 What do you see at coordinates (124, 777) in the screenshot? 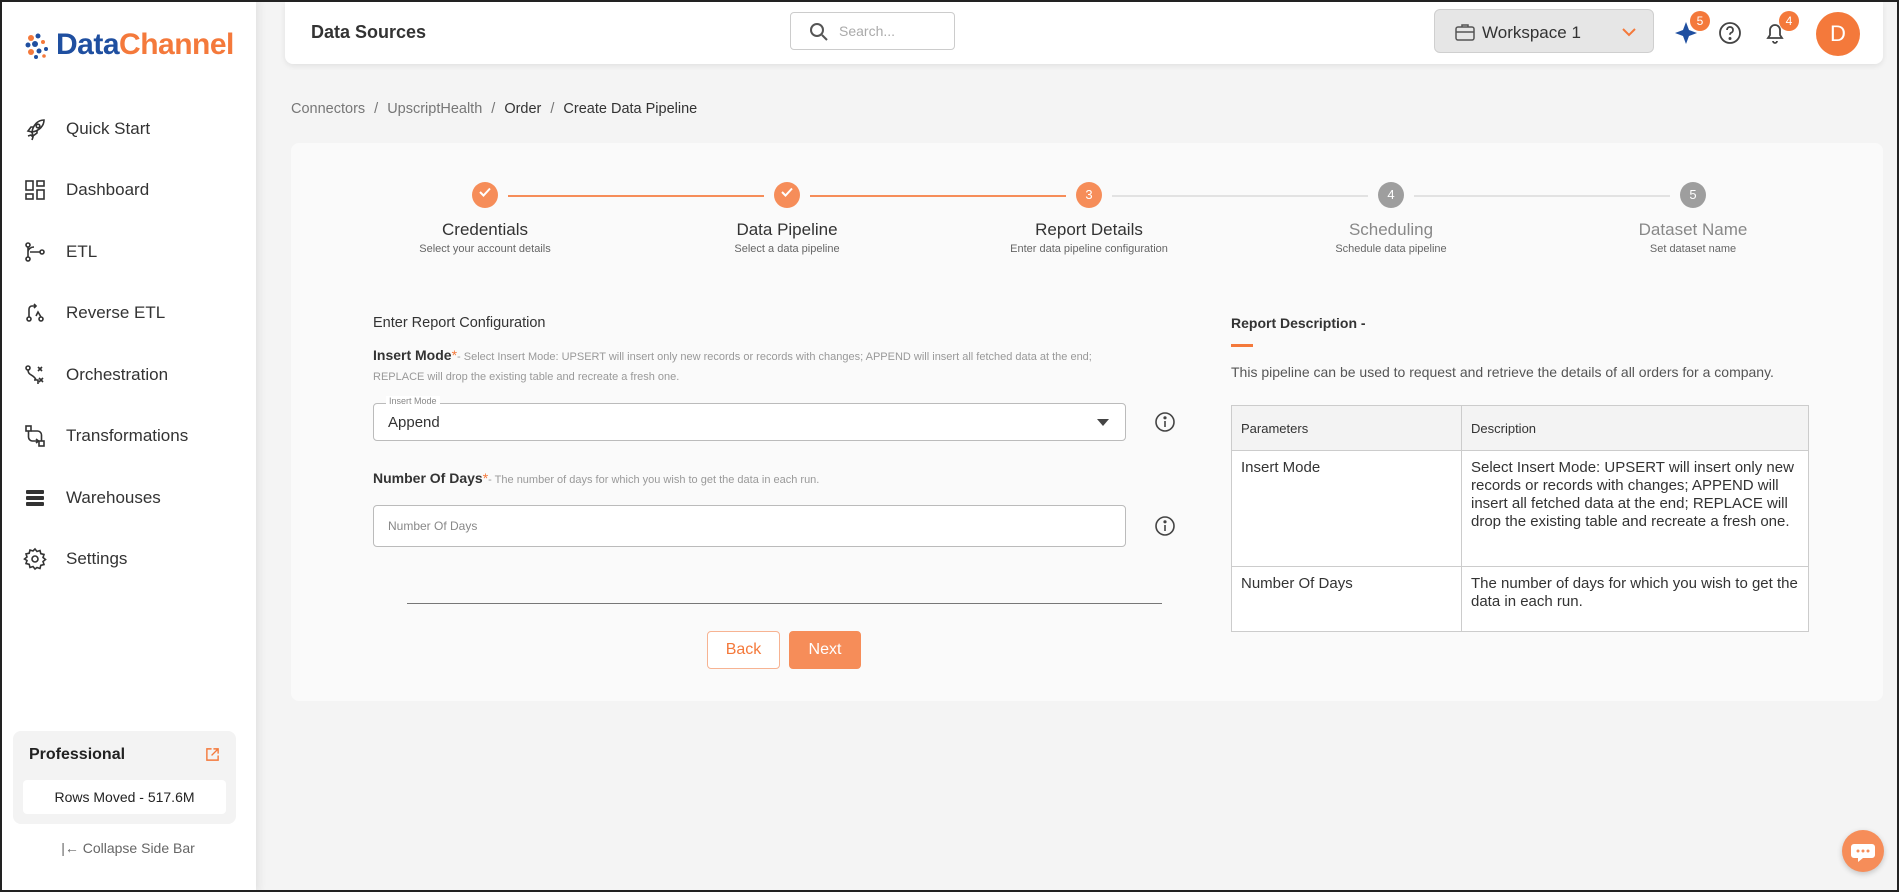
I see `plan-card: Professional Rows Moved - 517.6M` at bounding box center [124, 777].